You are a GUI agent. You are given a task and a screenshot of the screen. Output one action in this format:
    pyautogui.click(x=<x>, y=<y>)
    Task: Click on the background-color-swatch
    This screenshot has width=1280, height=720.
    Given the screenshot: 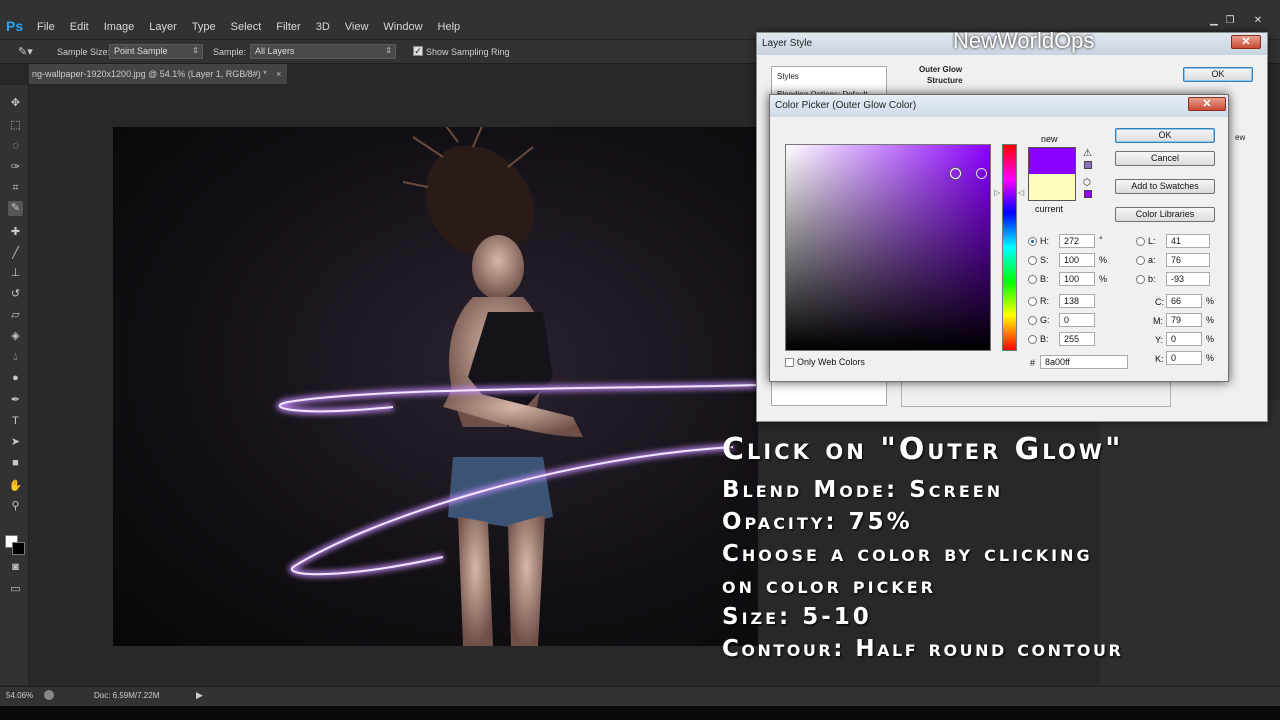 What is the action you would take?
    pyautogui.click(x=18, y=548)
    